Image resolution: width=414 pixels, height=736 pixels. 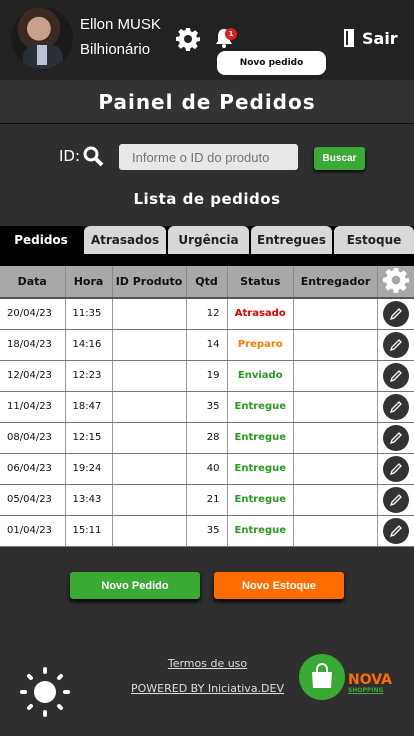 What do you see at coordinates (339, 158) in the screenshot?
I see `search-button: Buscar` at bounding box center [339, 158].